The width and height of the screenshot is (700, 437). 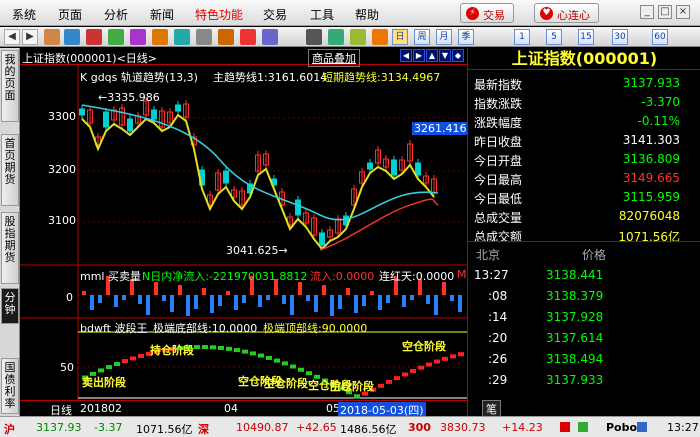 I want to click on period-week-button: 周, so click(x=422, y=37).